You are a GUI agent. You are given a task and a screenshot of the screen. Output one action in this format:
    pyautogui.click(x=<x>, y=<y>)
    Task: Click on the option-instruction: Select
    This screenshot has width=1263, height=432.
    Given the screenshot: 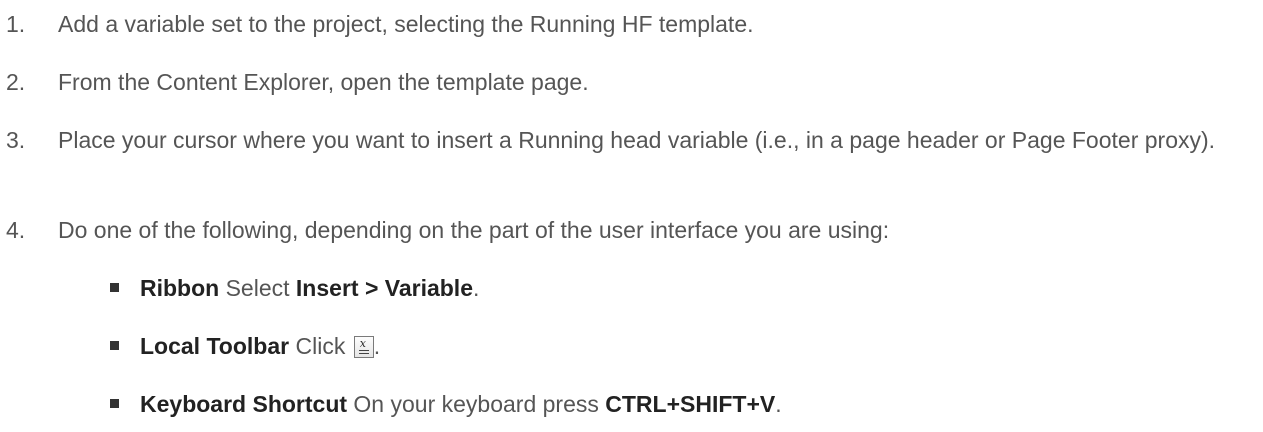 What is the action you would take?
    pyautogui.click(x=257, y=288)
    